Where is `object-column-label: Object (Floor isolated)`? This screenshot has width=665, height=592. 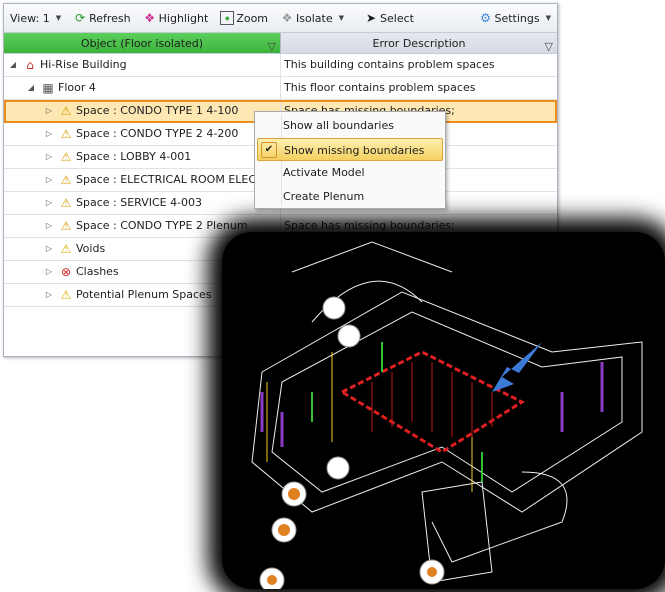
object-column-label: Object (Floor isolated) is located at coordinates (142, 43).